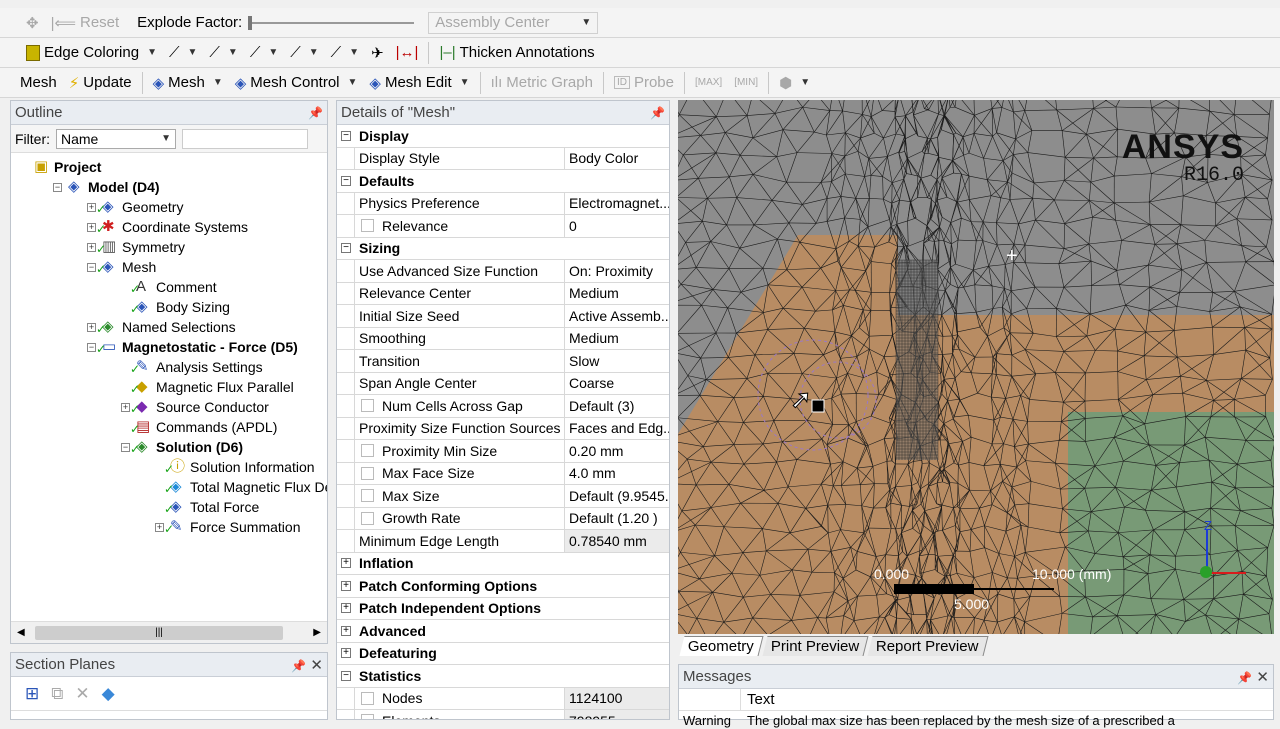 This screenshot has height=729, width=1280. What do you see at coordinates (617, 271) in the screenshot?
I see `property-value: On: Proximity` at bounding box center [617, 271].